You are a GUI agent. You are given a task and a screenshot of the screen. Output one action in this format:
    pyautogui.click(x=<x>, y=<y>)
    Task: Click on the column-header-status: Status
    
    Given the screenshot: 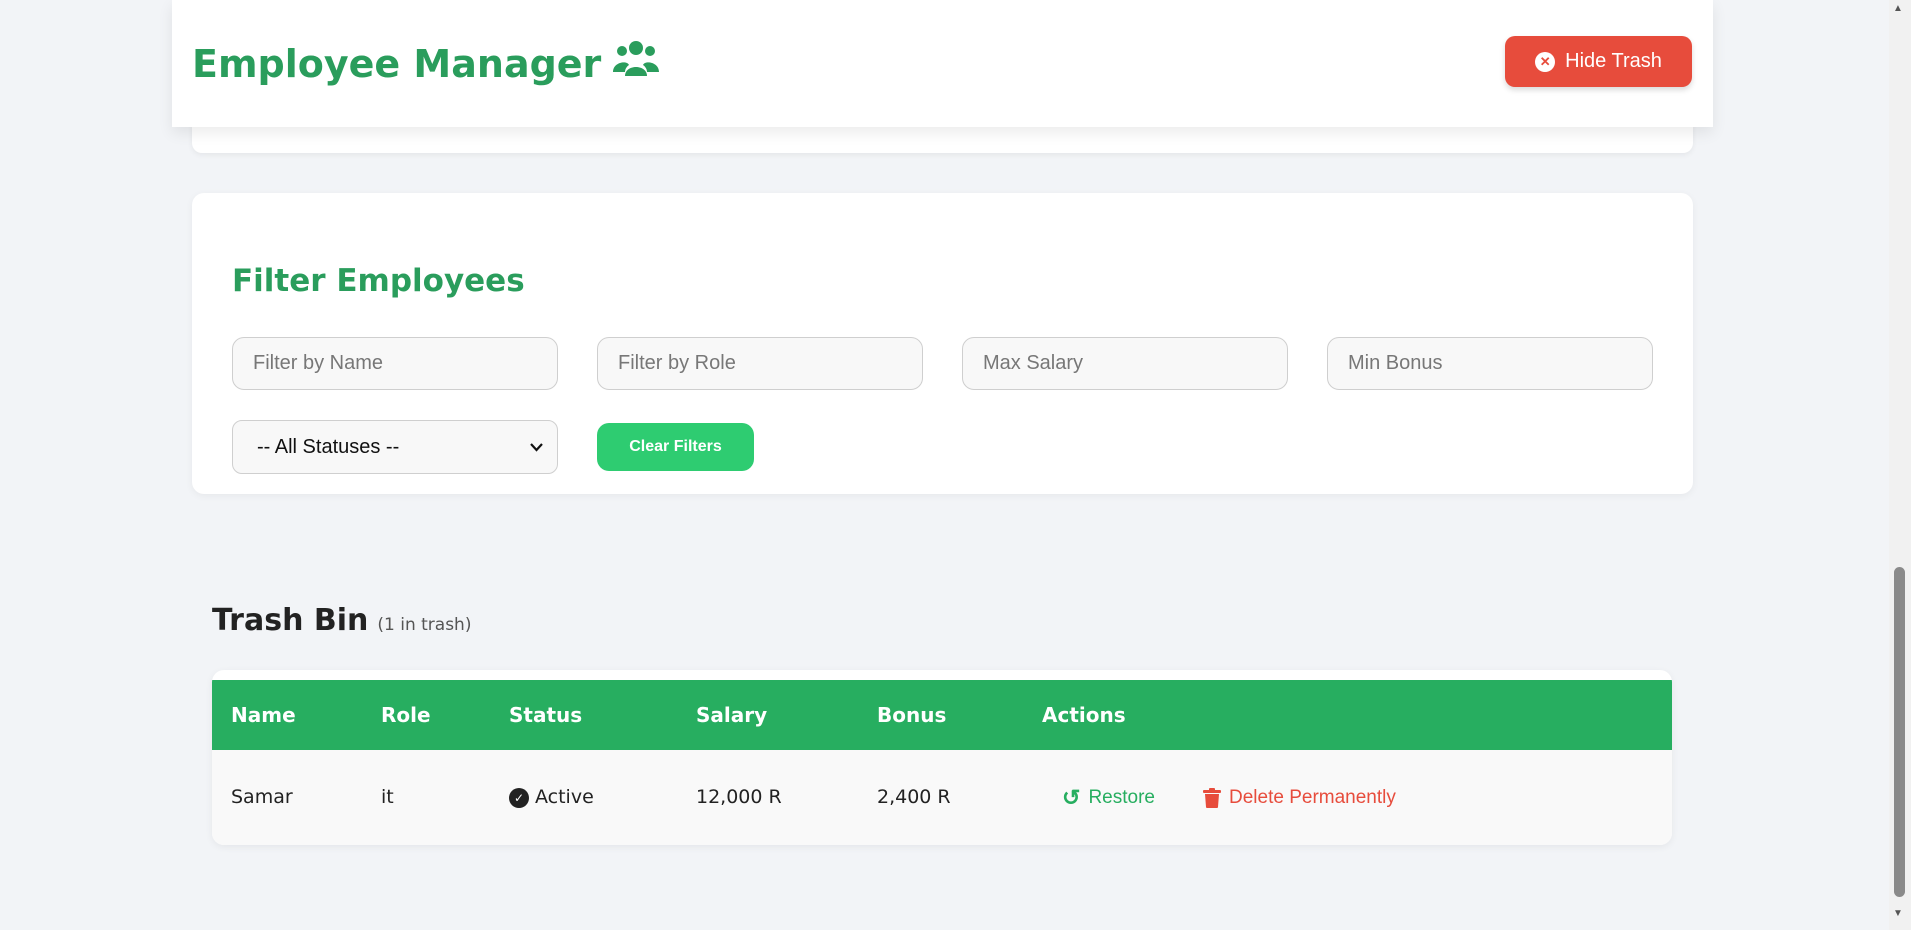 What is the action you would take?
    pyautogui.click(x=546, y=715)
    